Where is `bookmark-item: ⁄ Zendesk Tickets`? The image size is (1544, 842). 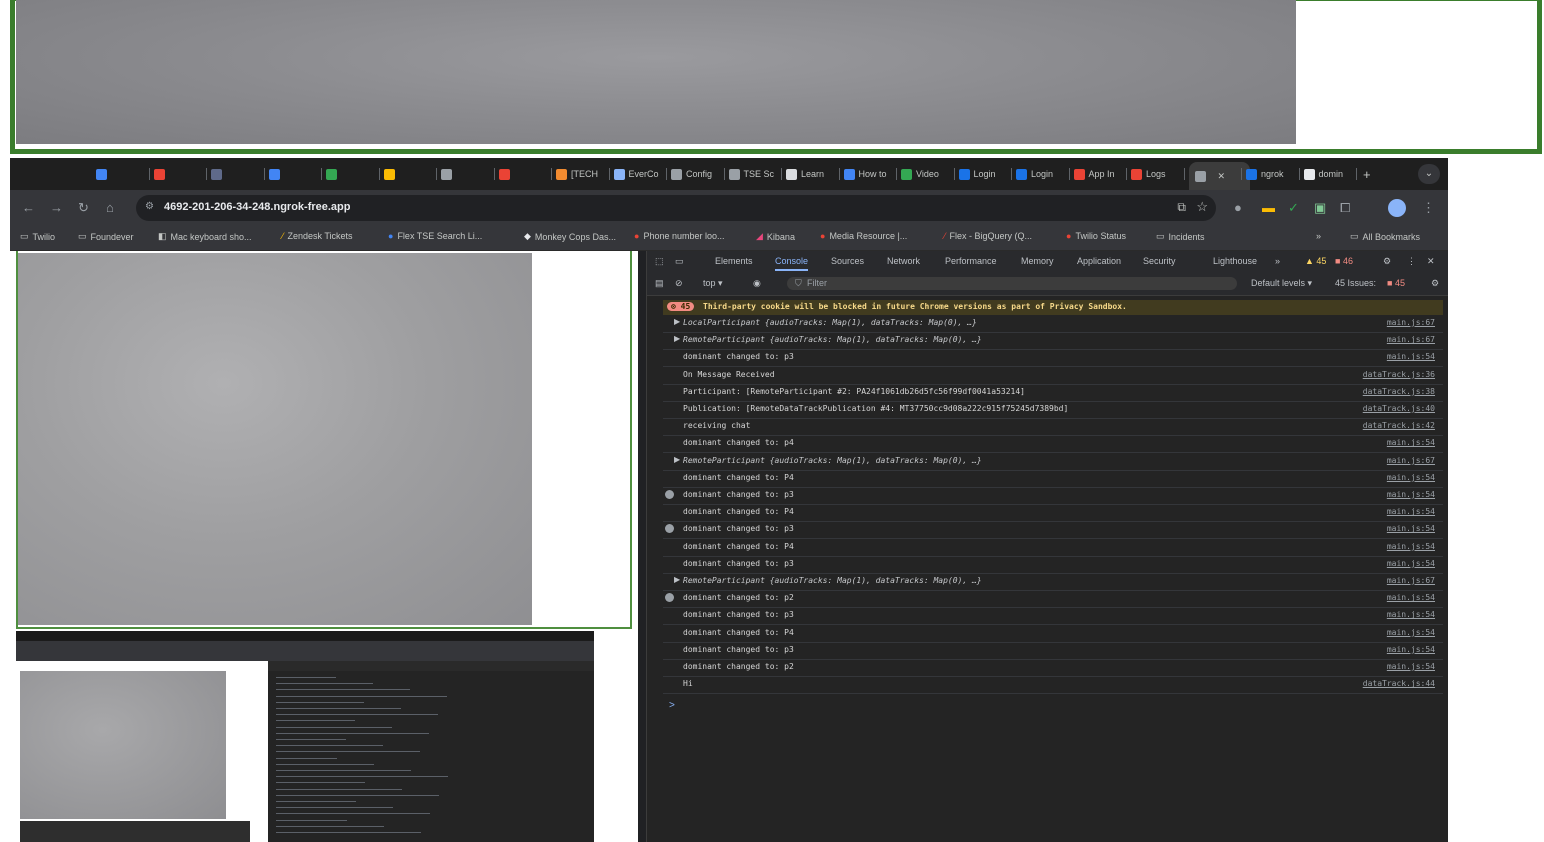 bookmark-item: ⁄ Zendesk Tickets is located at coordinates (317, 236).